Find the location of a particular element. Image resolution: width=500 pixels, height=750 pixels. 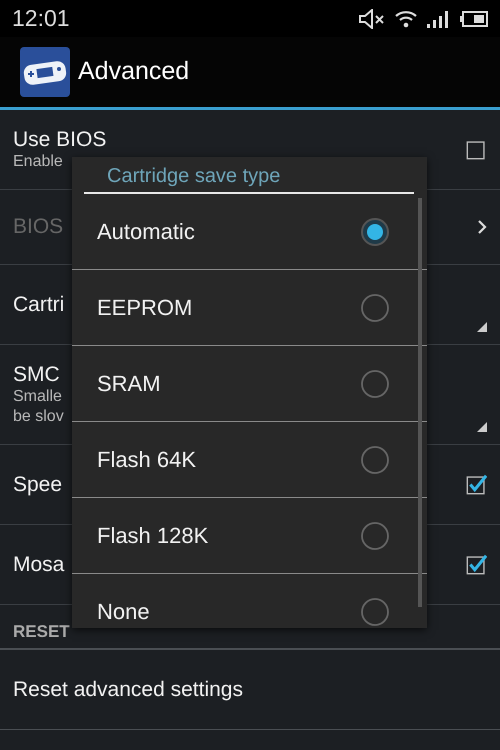

screen-title: Advanced is located at coordinates (134, 72).